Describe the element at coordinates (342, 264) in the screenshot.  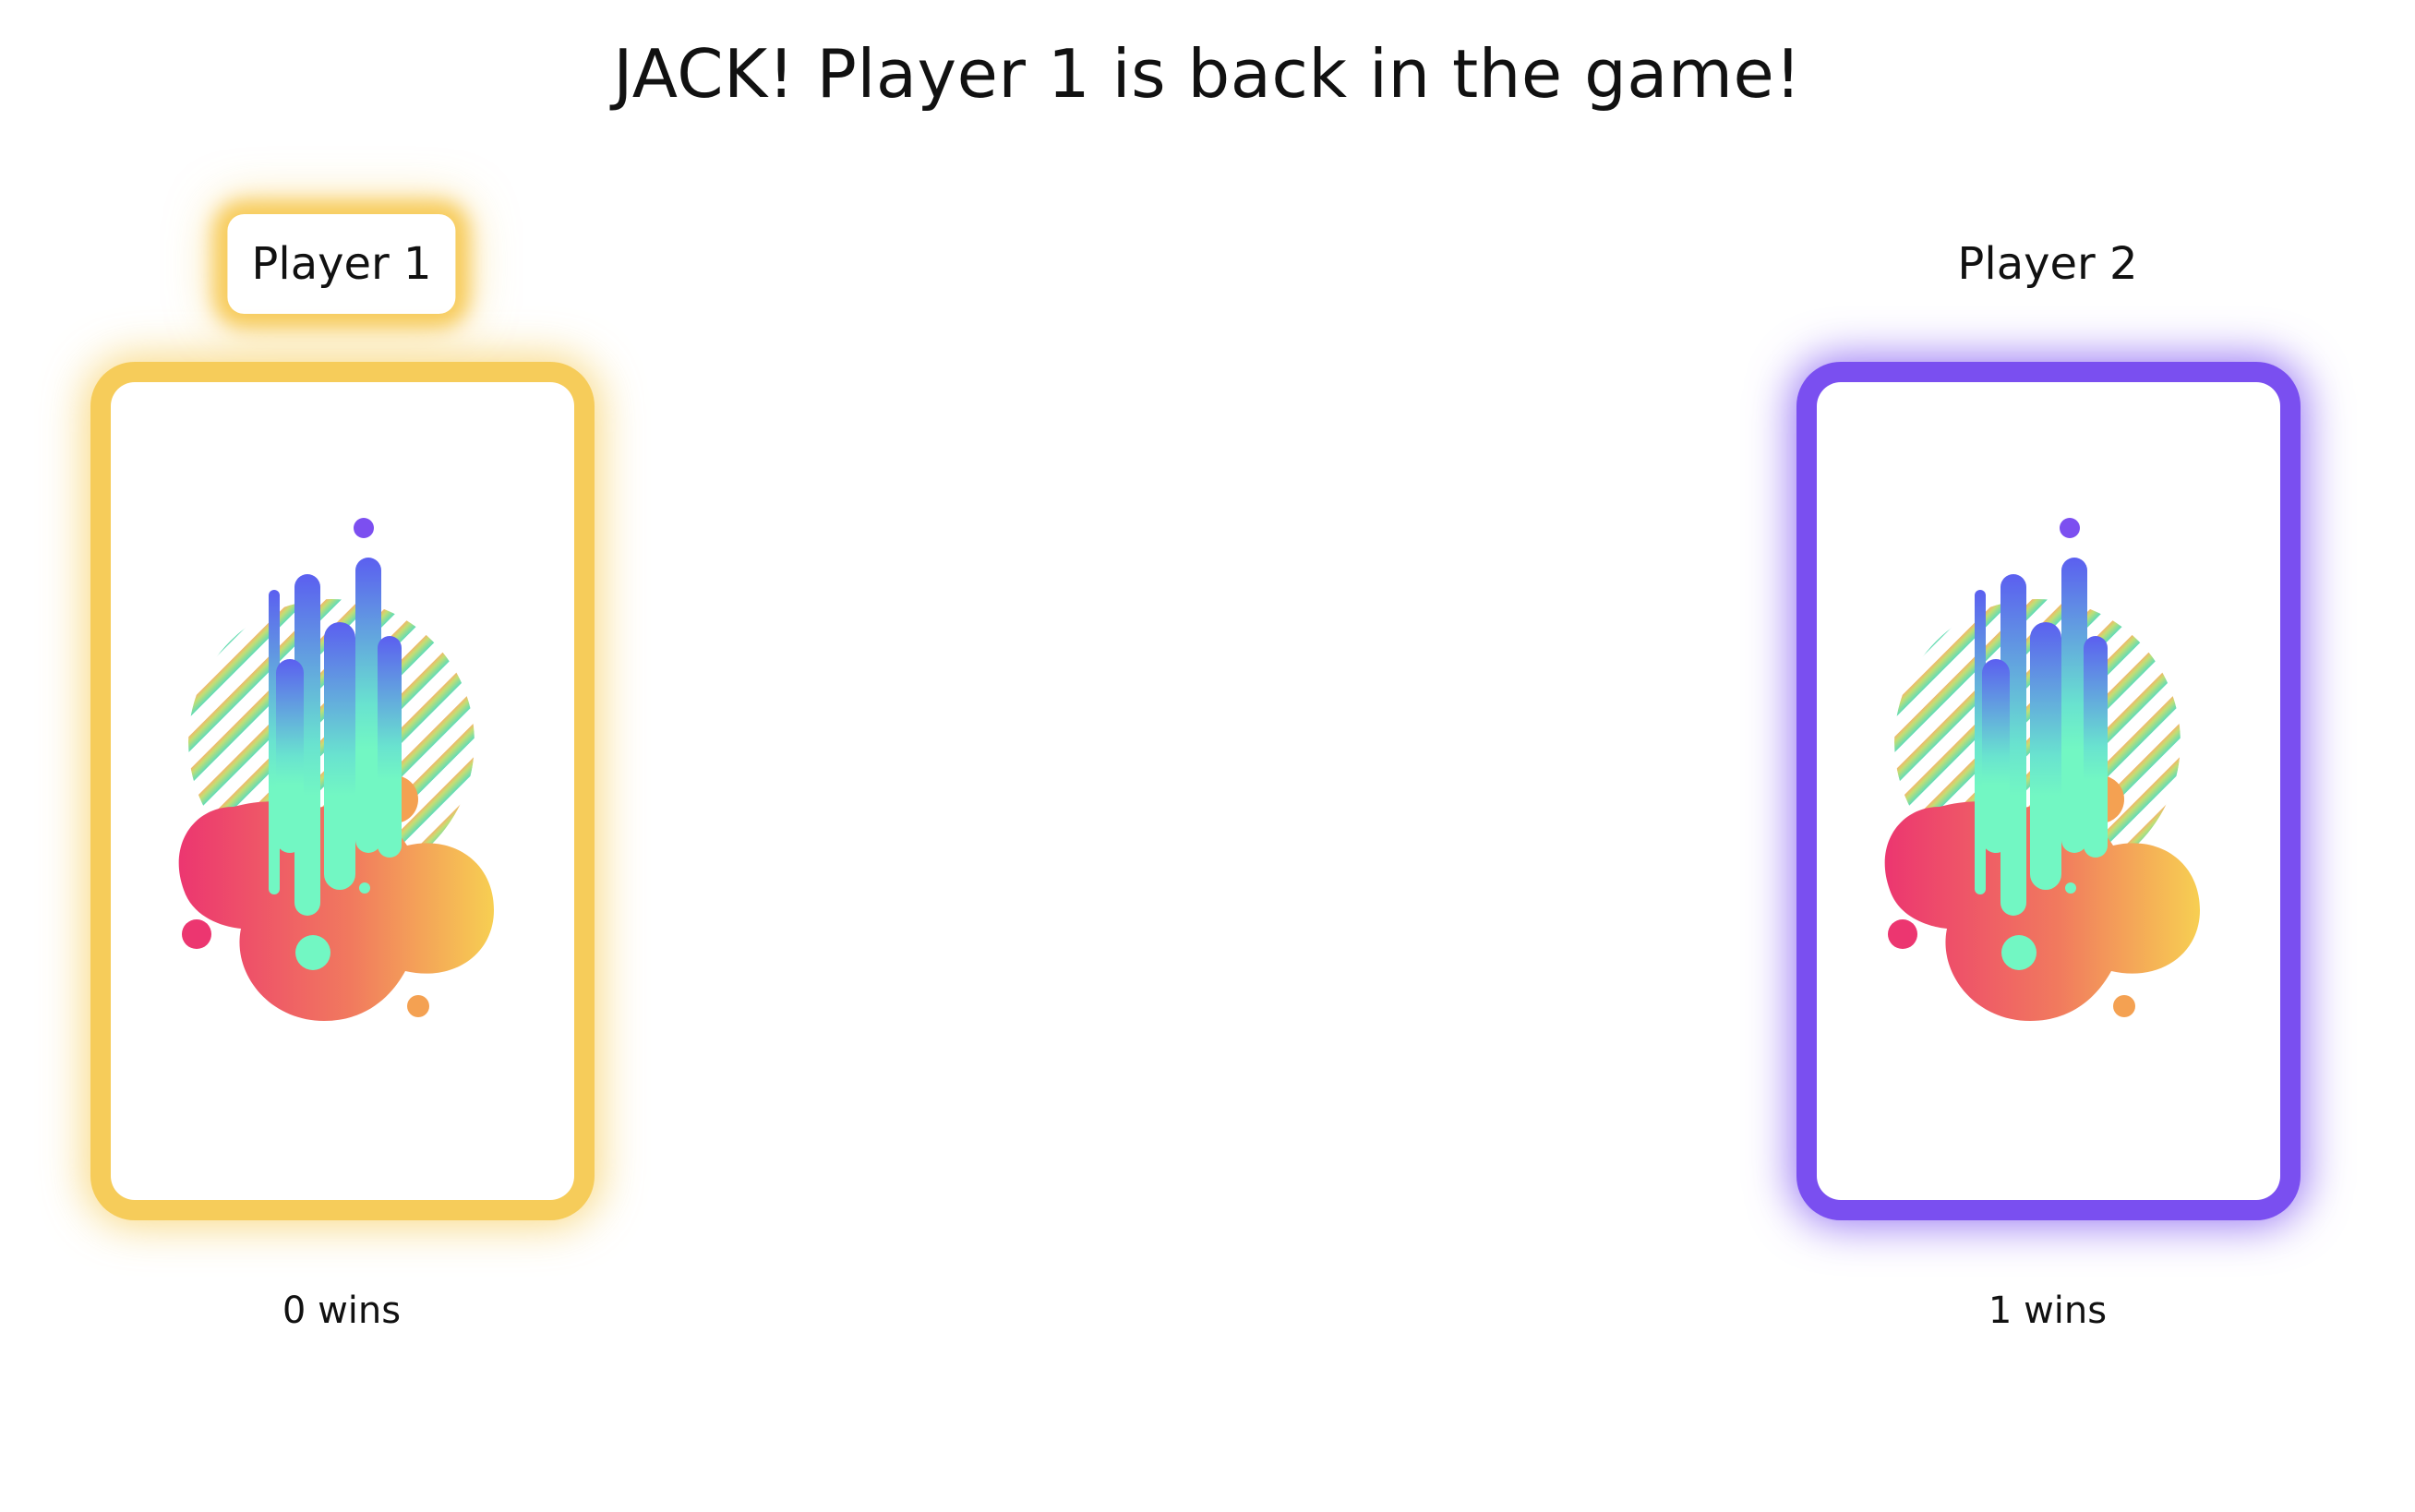
I see `player-1-name-label: Player 1` at that location.